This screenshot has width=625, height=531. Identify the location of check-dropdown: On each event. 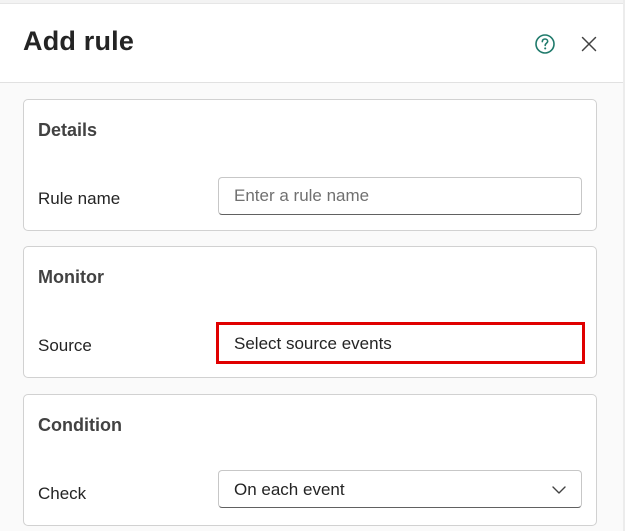
(400, 489).